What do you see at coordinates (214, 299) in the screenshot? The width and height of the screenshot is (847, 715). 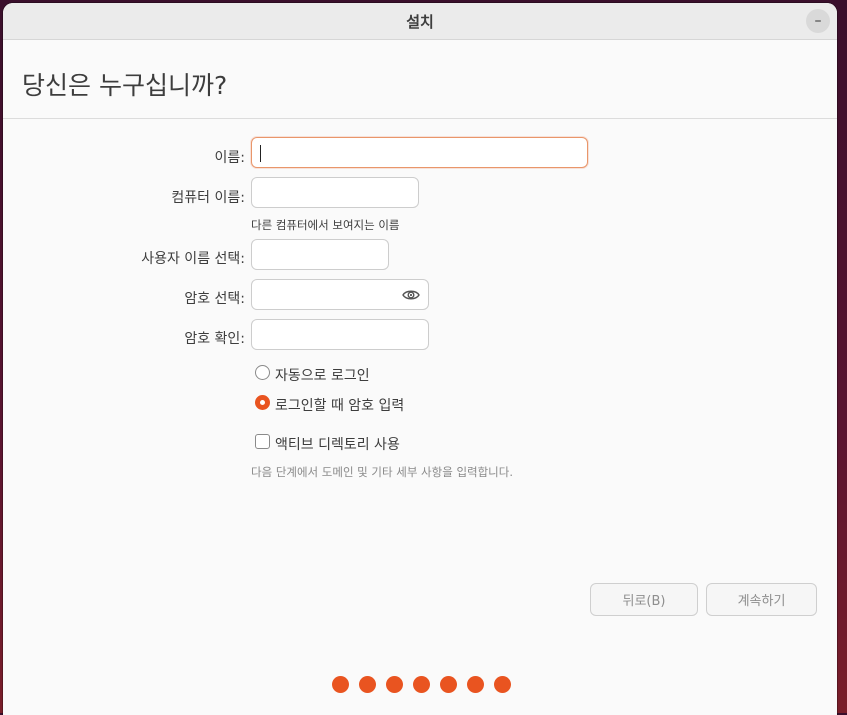 I see `password-label: 암호 선택:` at bounding box center [214, 299].